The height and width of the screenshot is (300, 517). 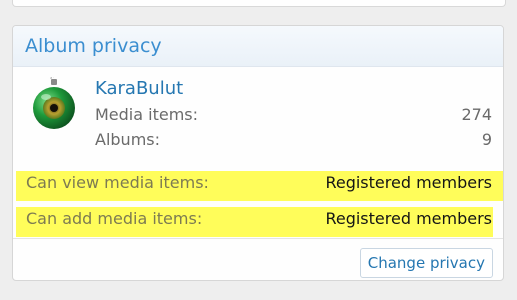 What do you see at coordinates (147, 114) in the screenshot?
I see `media-items-label: Media items:` at bounding box center [147, 114].